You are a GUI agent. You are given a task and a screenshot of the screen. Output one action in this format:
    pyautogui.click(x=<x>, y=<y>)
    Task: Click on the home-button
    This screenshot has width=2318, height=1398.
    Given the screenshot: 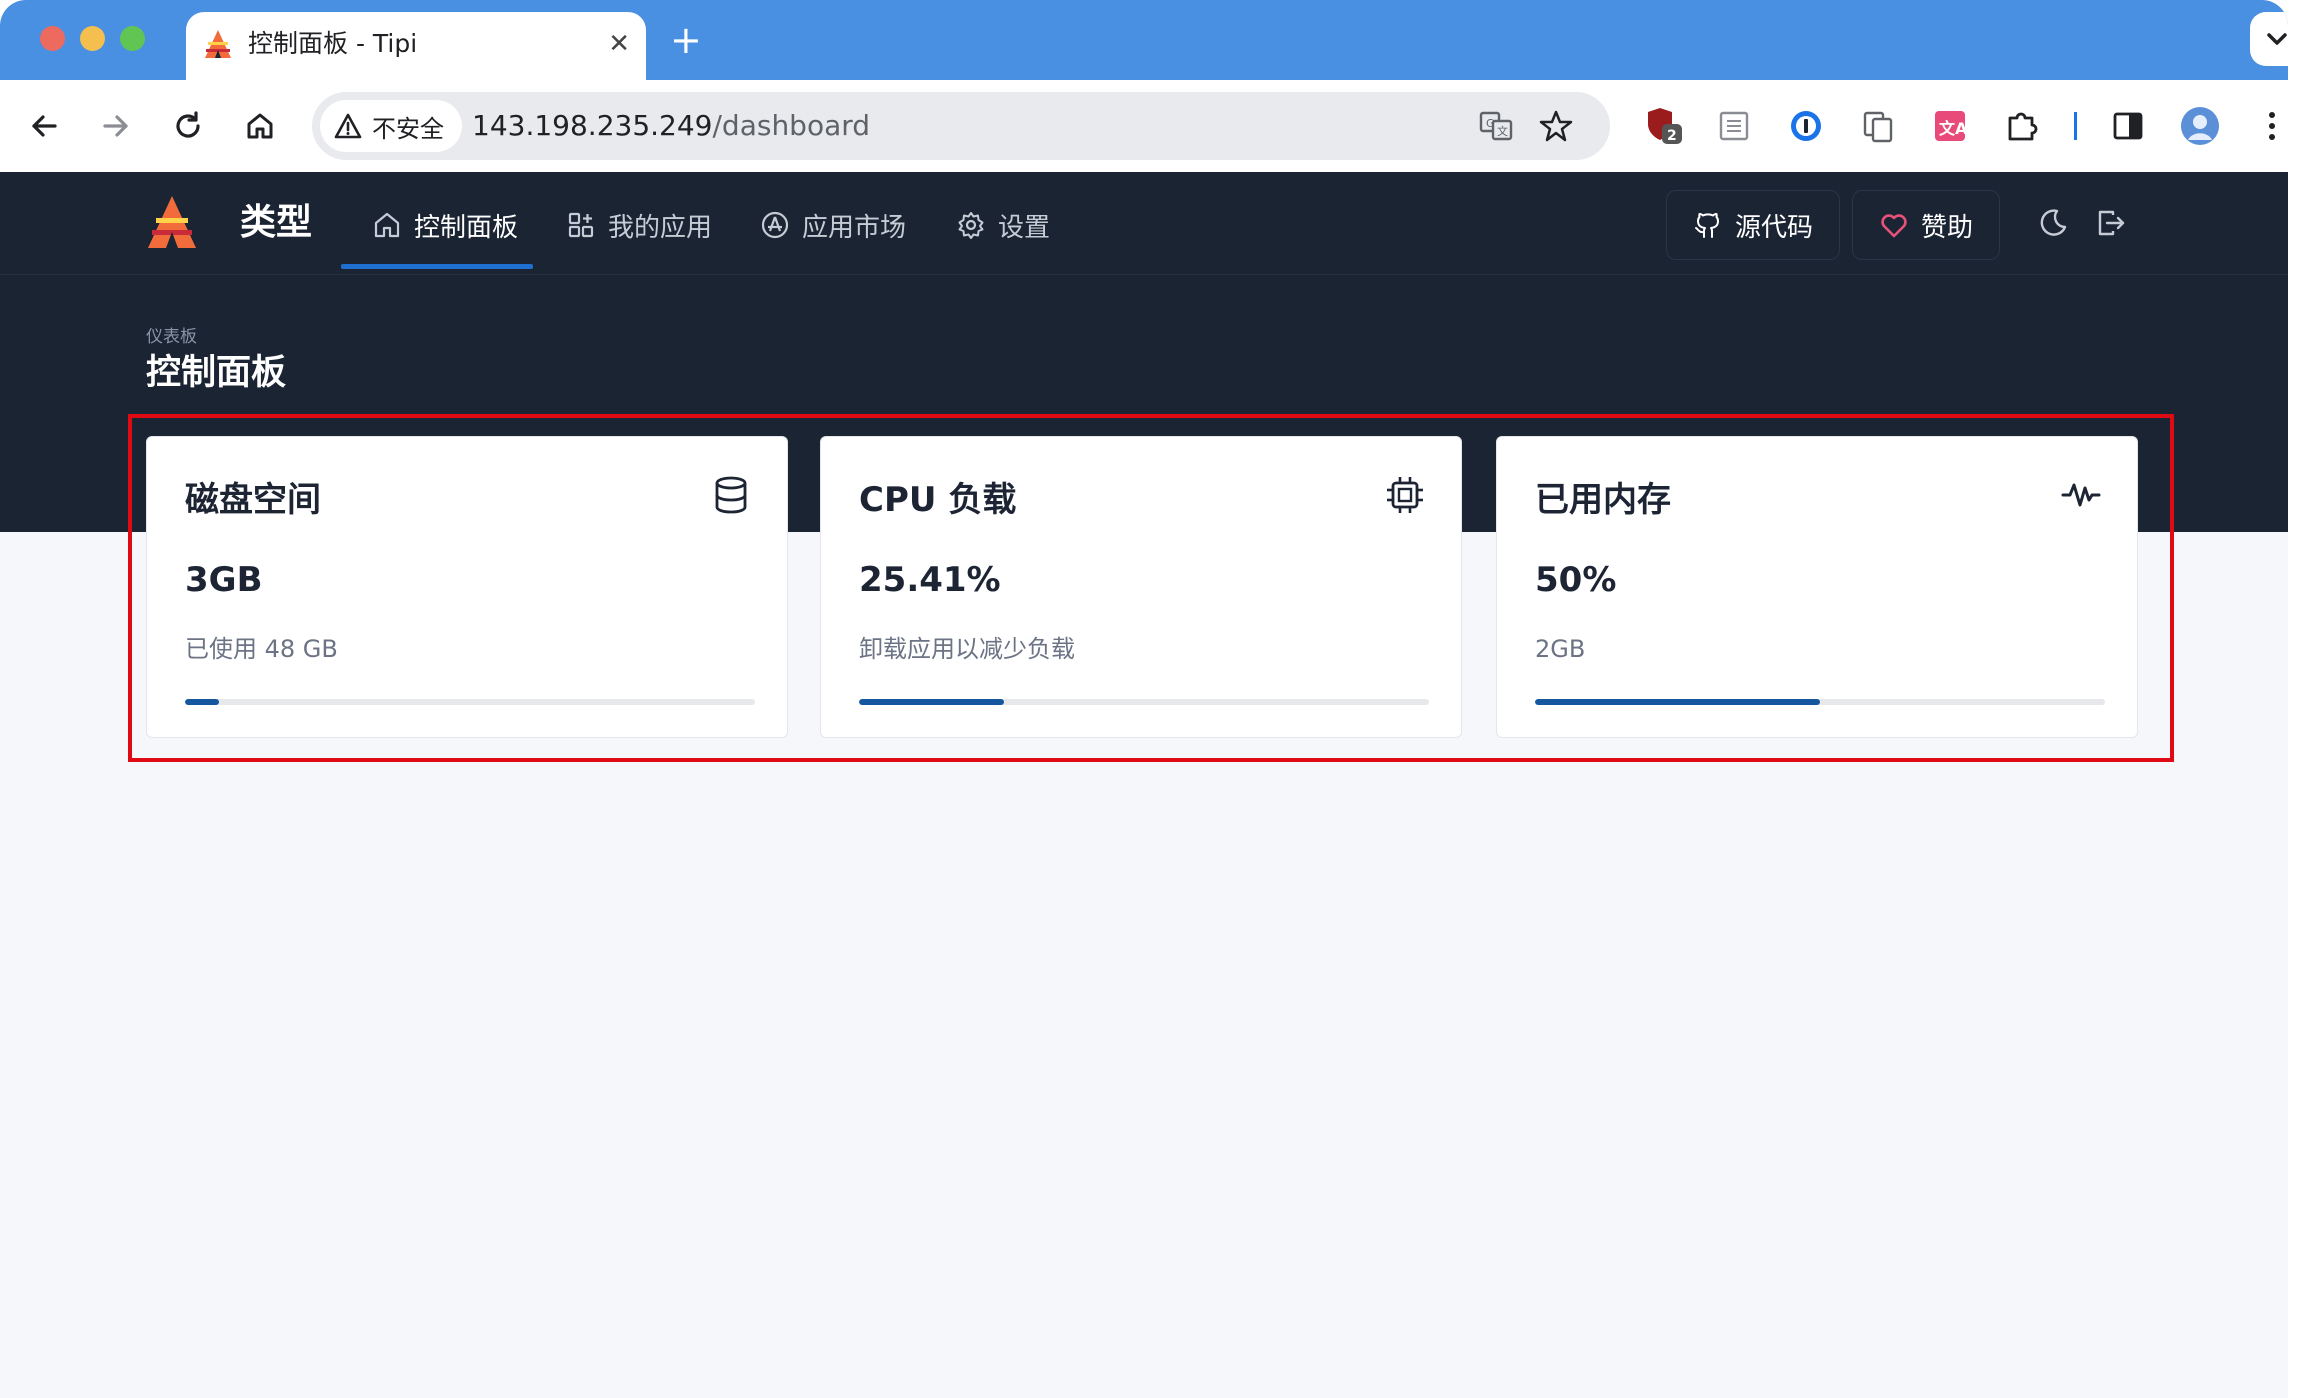 What is the action you would take?
    pyautogui.click(x=260, y=126)
    